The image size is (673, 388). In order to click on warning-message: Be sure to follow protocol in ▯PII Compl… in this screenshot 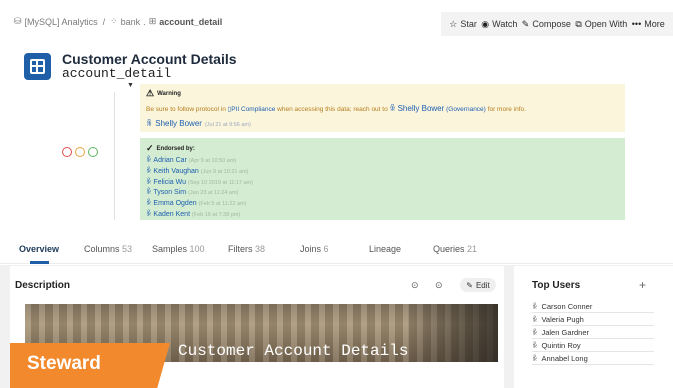, I will do `click(382, 107)`.